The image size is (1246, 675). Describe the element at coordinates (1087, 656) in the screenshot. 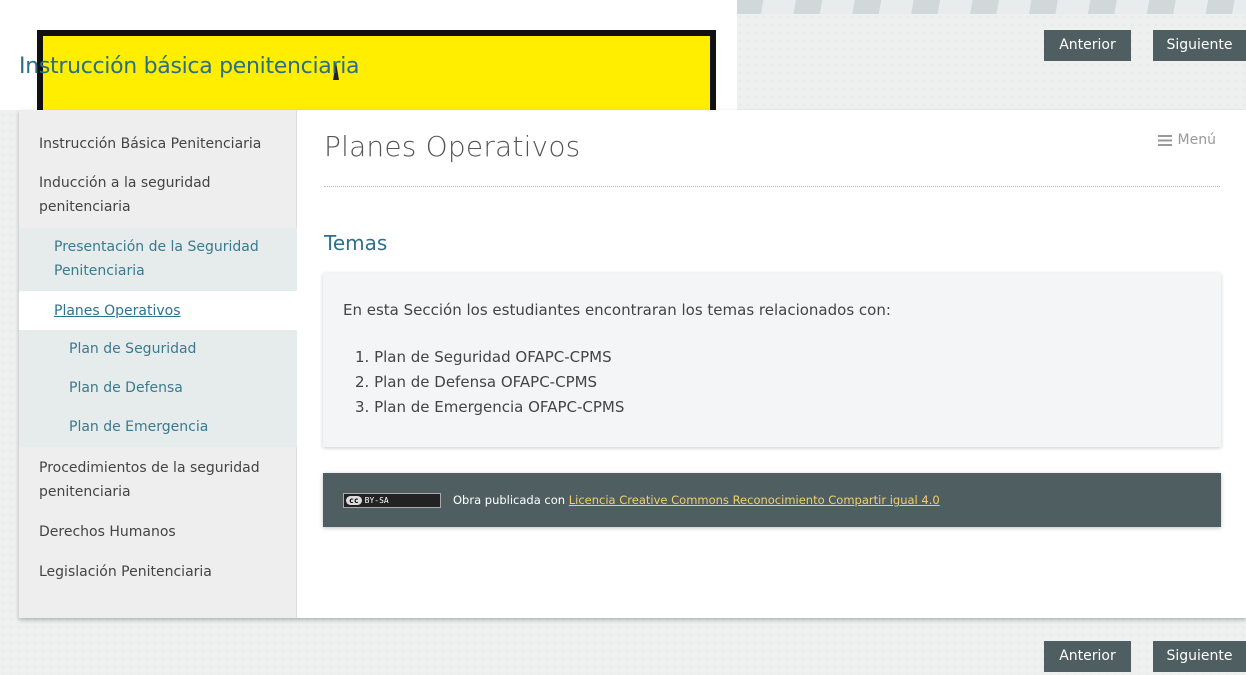

I see `prev-button-bottom: Anterior` at that location.